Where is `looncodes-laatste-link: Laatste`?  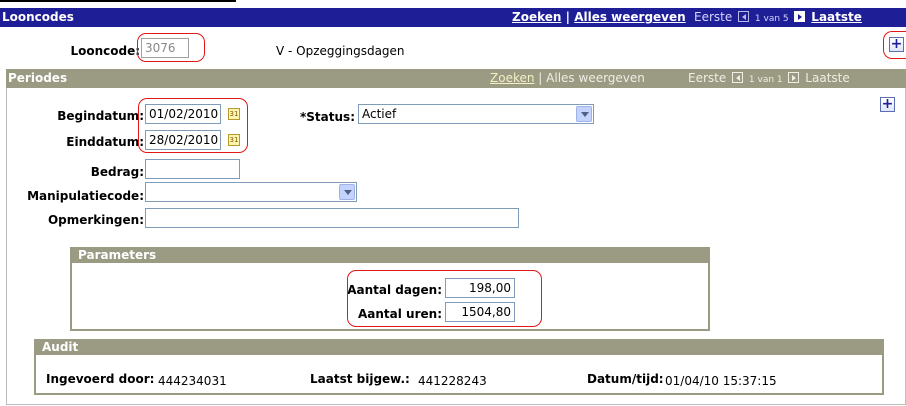
looncodes-laatste-link: Laatste is located at coordinates (836, 17).